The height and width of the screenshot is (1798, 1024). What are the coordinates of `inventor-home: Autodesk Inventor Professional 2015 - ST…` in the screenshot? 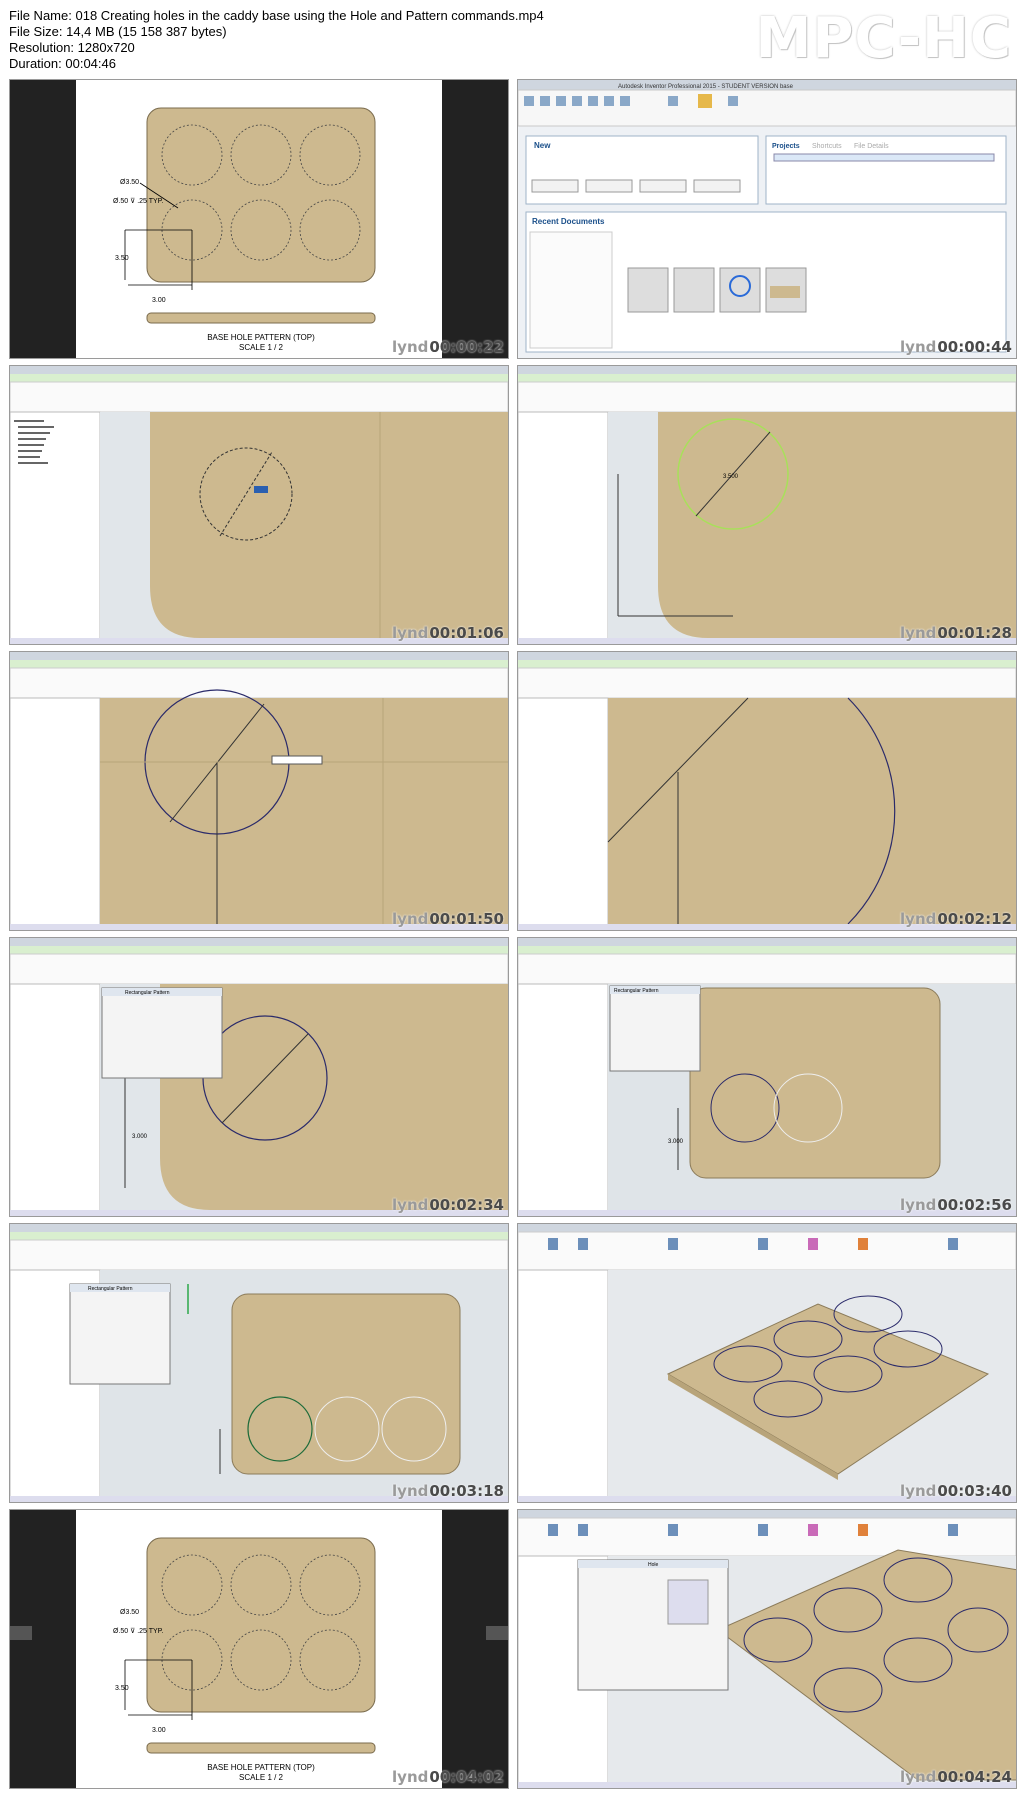 It's located at (767, 219).